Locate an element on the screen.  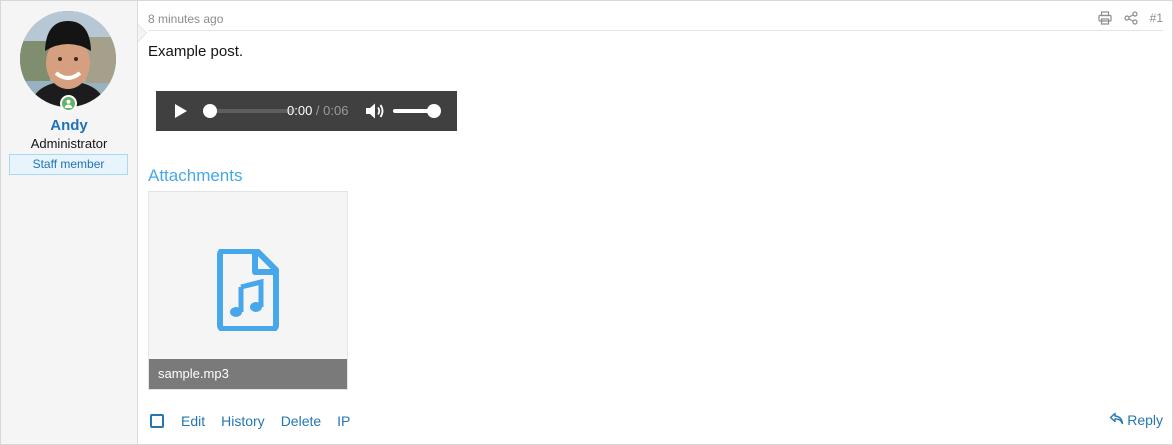
duration: 0:06 is located at coordinates (336, 110).